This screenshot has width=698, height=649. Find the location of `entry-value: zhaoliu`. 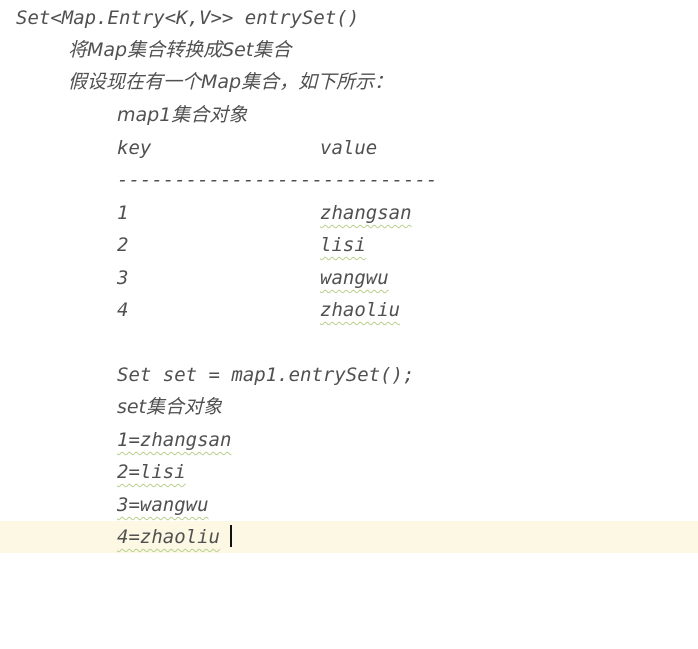

entry-value: zhaoliu is located at coordinates (360, 310).